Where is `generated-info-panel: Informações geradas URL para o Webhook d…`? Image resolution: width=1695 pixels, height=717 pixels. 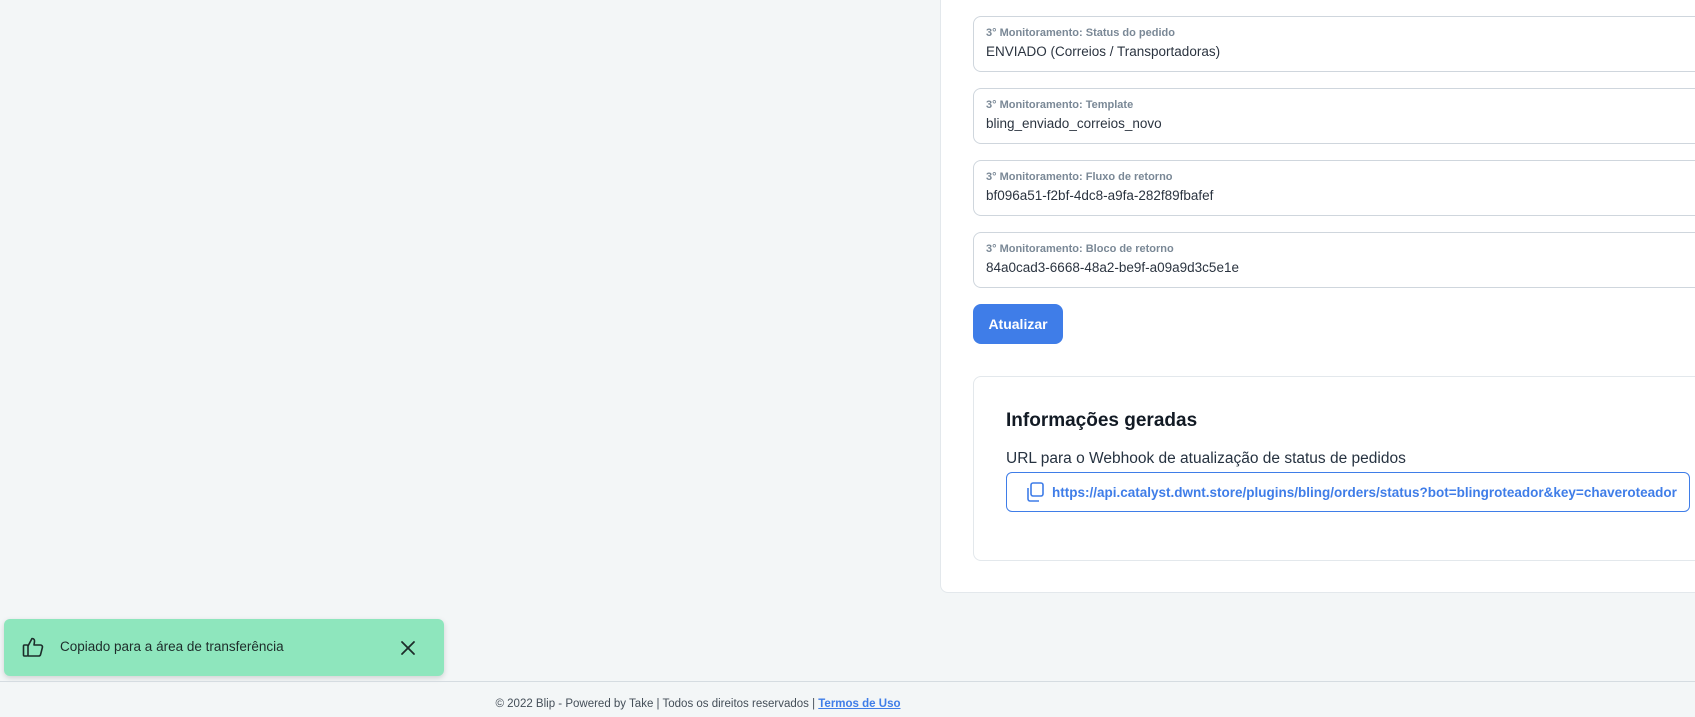 generated-info-panel: Informações geradas URL para o Webhook d… is located at coordinates (1334, 468).